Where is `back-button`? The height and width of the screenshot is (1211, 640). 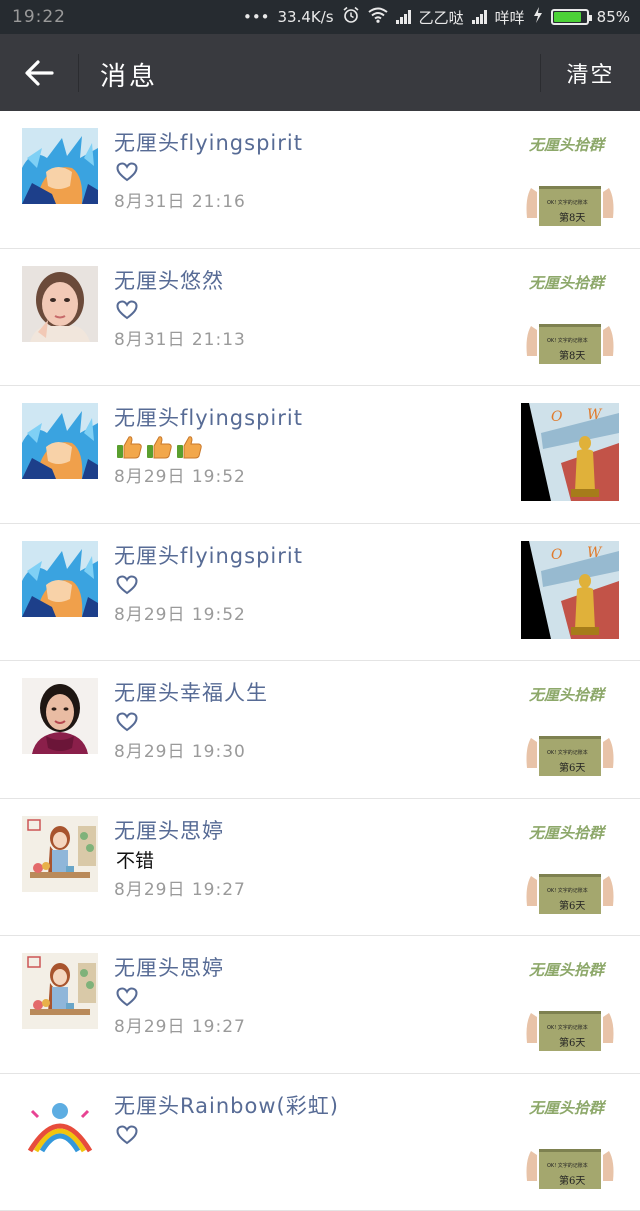
back-button is located at coordinates (39, 72).